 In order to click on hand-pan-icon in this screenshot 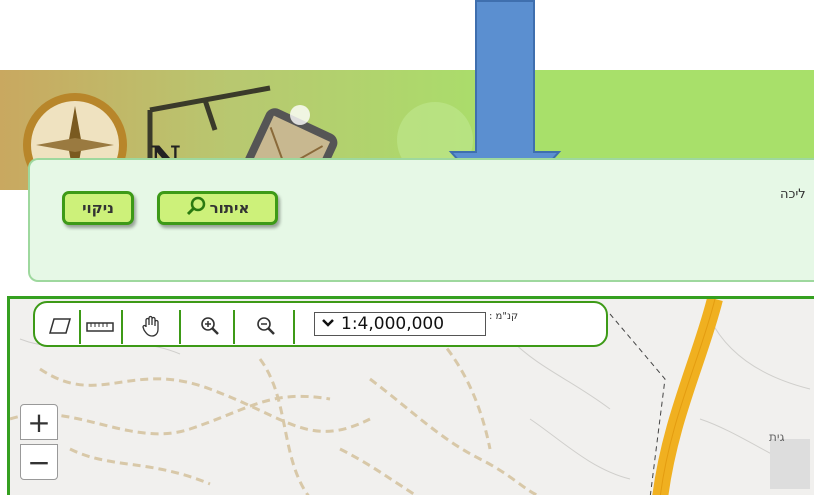, I will do `click(152, 328)`.